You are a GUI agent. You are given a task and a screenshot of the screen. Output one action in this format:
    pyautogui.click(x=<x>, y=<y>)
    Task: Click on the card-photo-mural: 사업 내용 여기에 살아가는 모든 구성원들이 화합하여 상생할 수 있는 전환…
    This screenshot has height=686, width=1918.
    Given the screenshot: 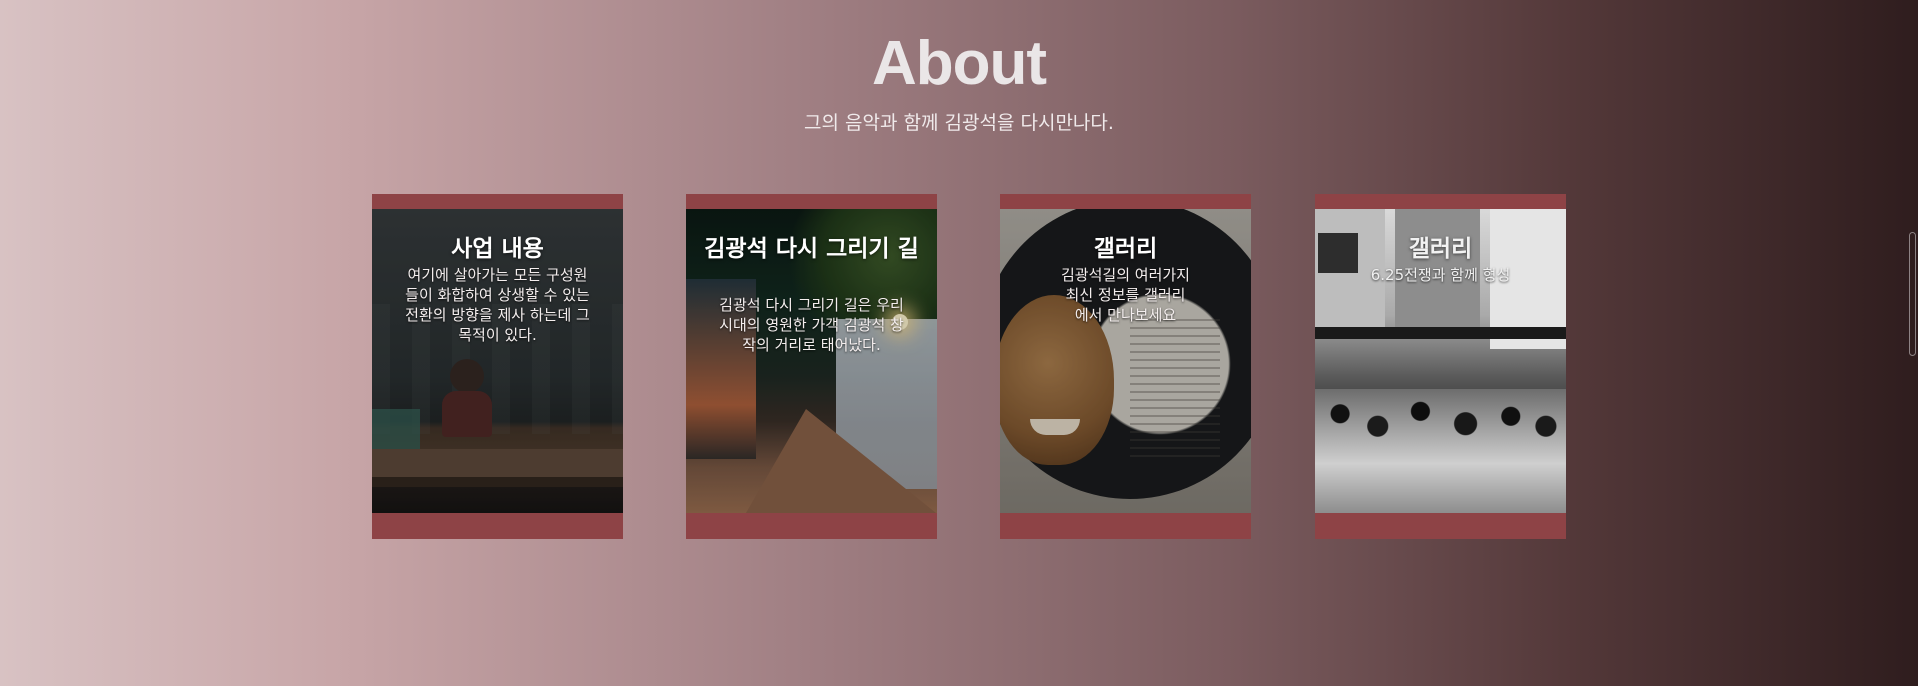 What is the action you would take?
    pyautogui.click(x=497, y=361)
    